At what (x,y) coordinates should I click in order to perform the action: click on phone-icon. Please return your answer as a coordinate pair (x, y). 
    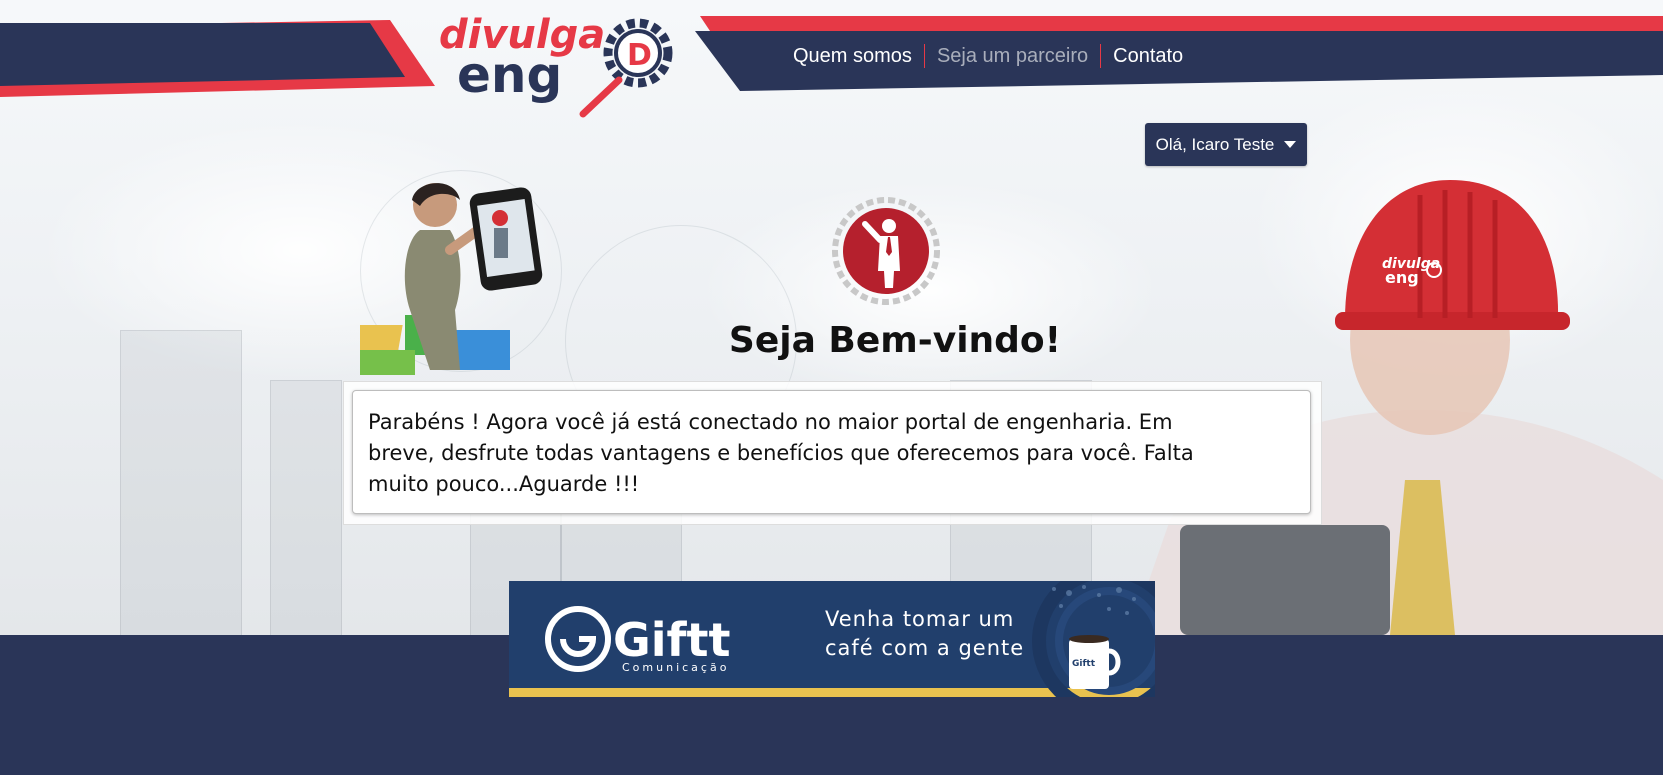
    Looking at the image, I should click on (506, 239).